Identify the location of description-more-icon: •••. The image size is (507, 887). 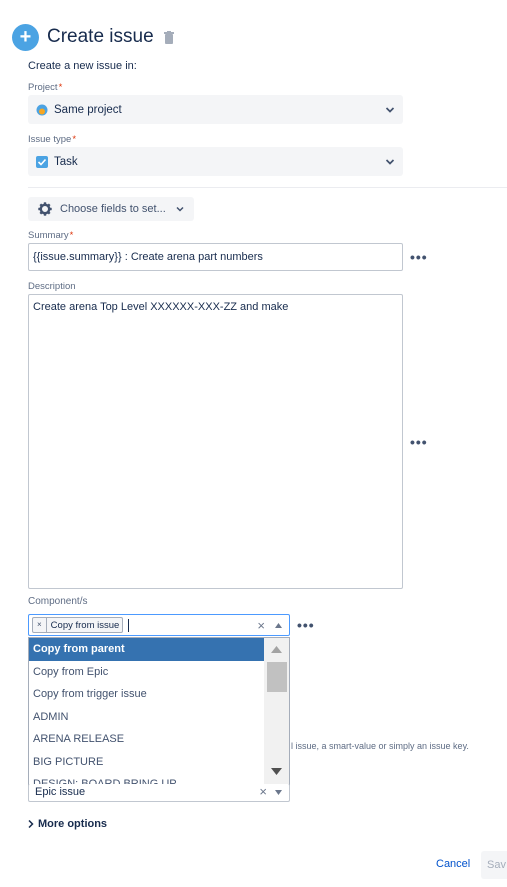
(419, 442).